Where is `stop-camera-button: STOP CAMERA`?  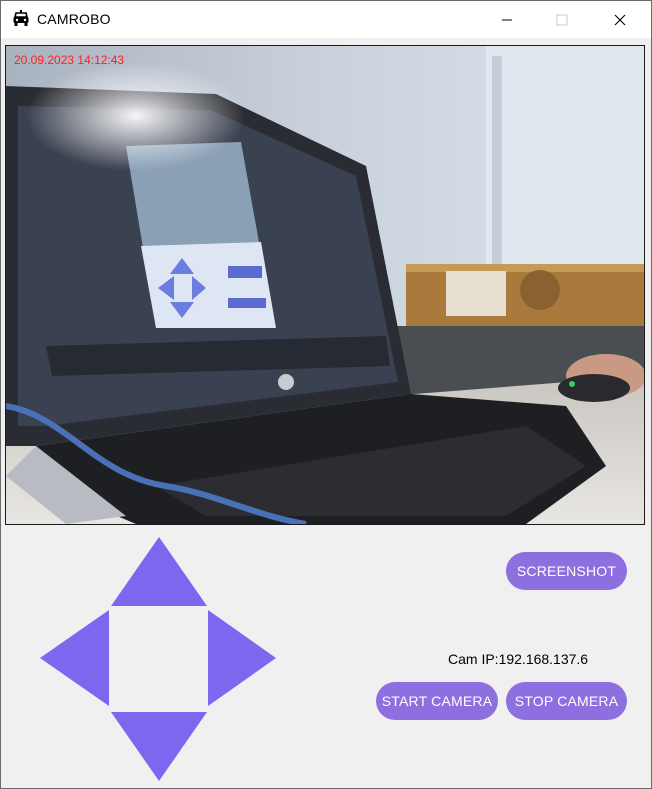 stop-camera-button: STOP CAMERA is located at coordinates (566, 701).